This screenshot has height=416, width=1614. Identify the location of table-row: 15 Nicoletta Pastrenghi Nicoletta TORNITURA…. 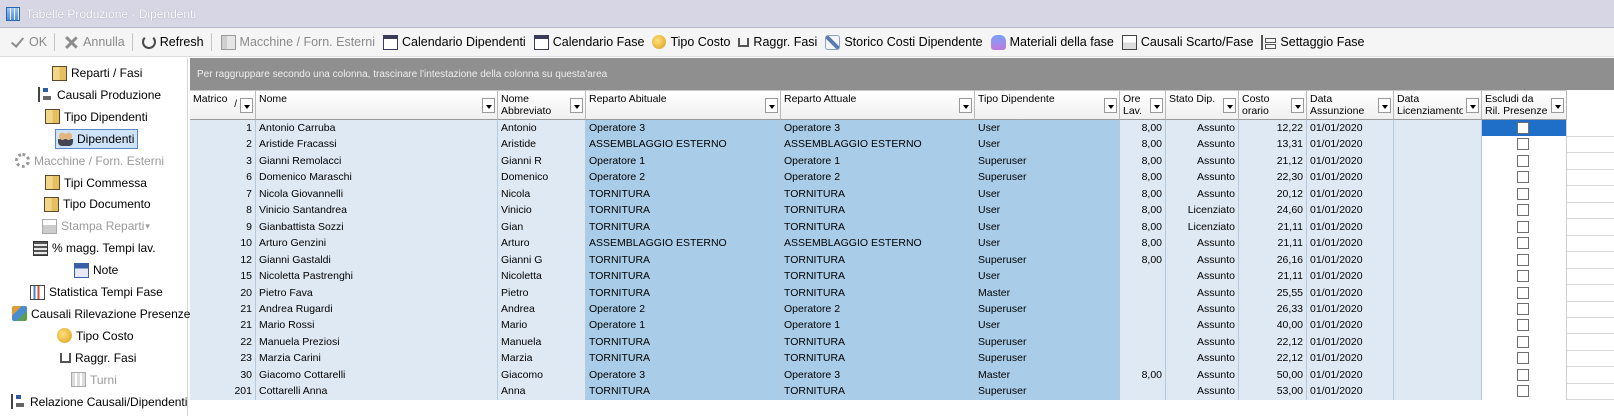
(902, 277).